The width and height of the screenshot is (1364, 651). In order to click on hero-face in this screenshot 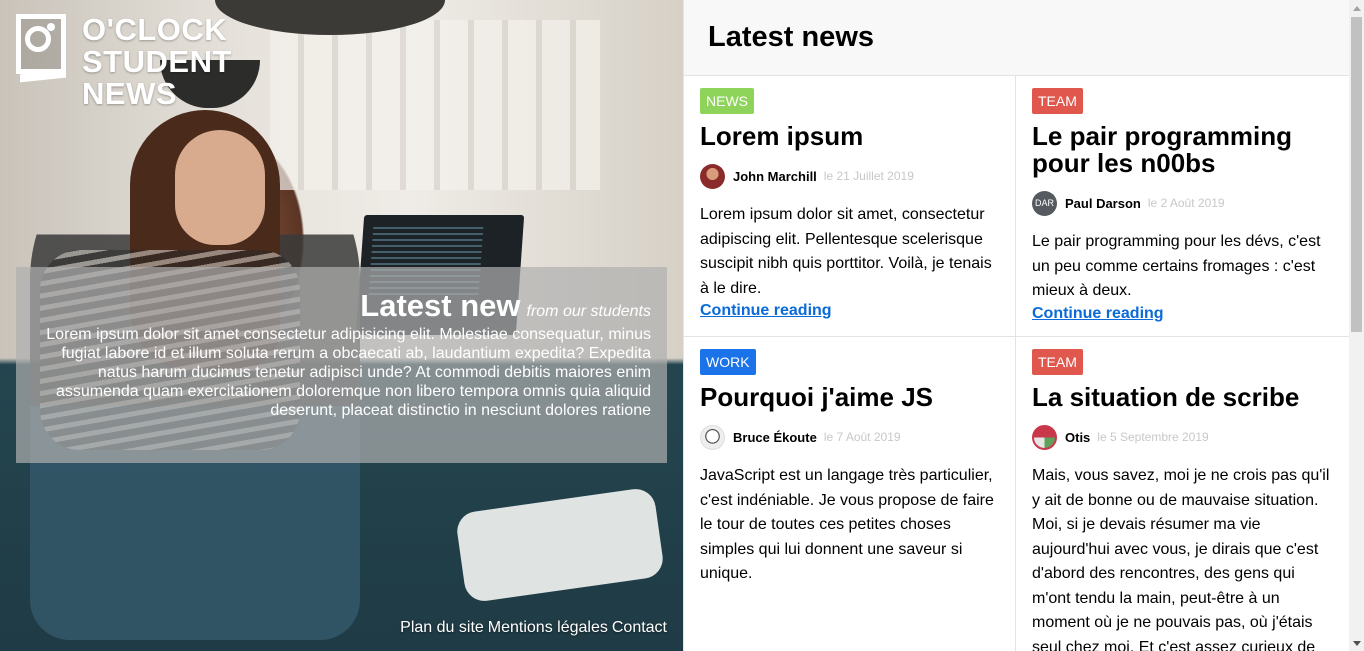, I will do `click(220, 187)`.